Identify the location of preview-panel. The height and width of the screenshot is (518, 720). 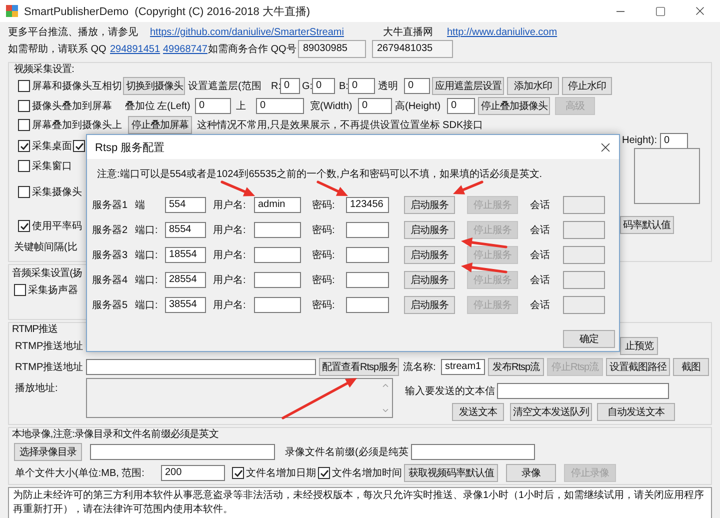
(667, 176).